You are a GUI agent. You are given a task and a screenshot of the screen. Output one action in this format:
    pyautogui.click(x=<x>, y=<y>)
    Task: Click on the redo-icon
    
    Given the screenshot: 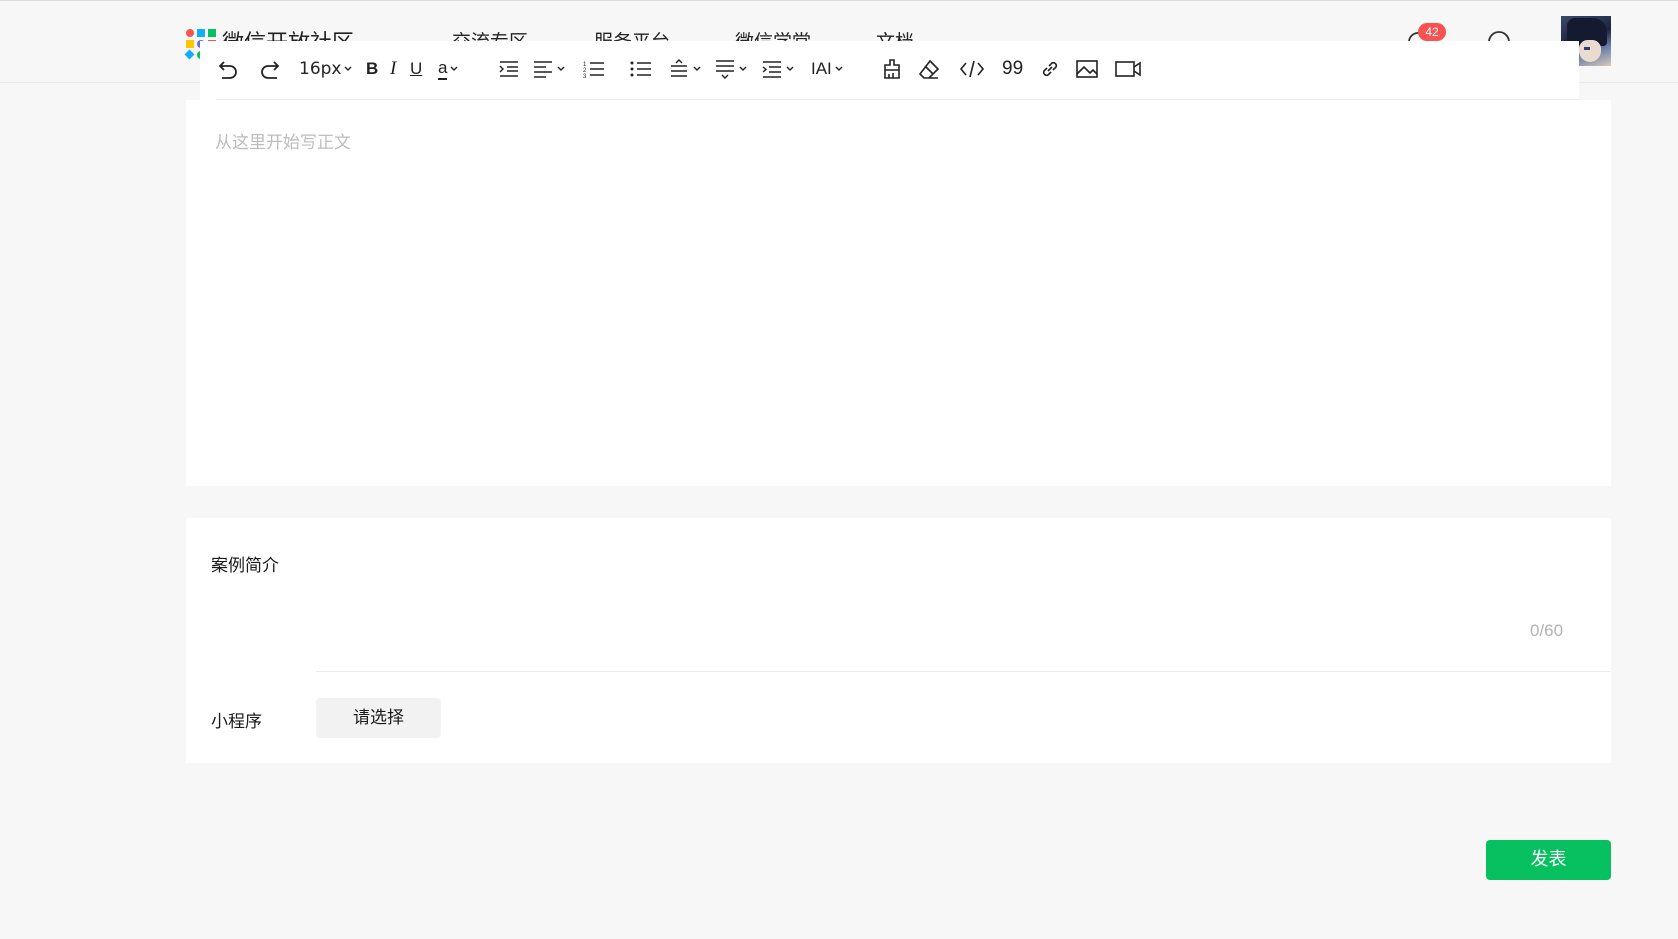 What is the action you would take?
    pyautogui.click(x=270, y=69)
    